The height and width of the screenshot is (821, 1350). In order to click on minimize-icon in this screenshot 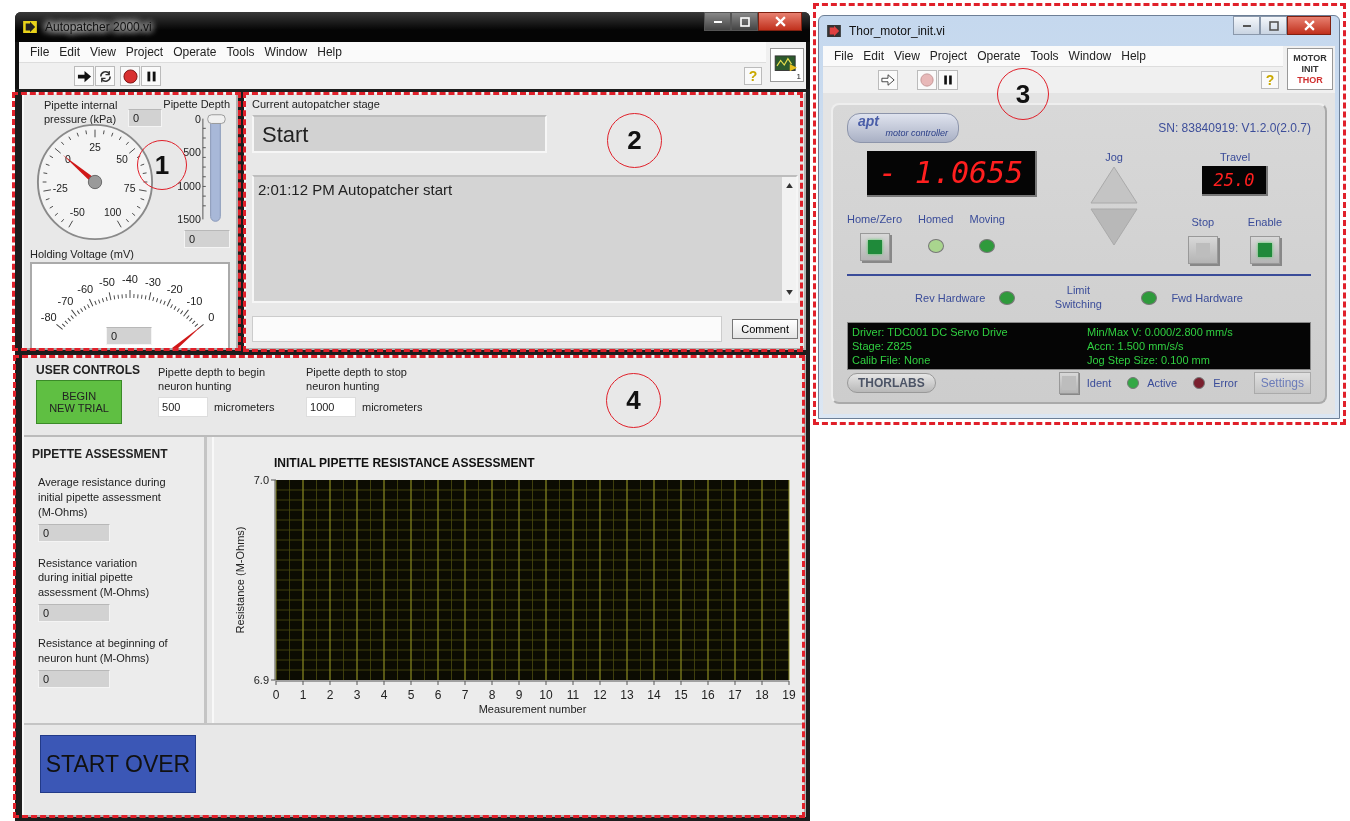, I will do `click(1246, 25)`.